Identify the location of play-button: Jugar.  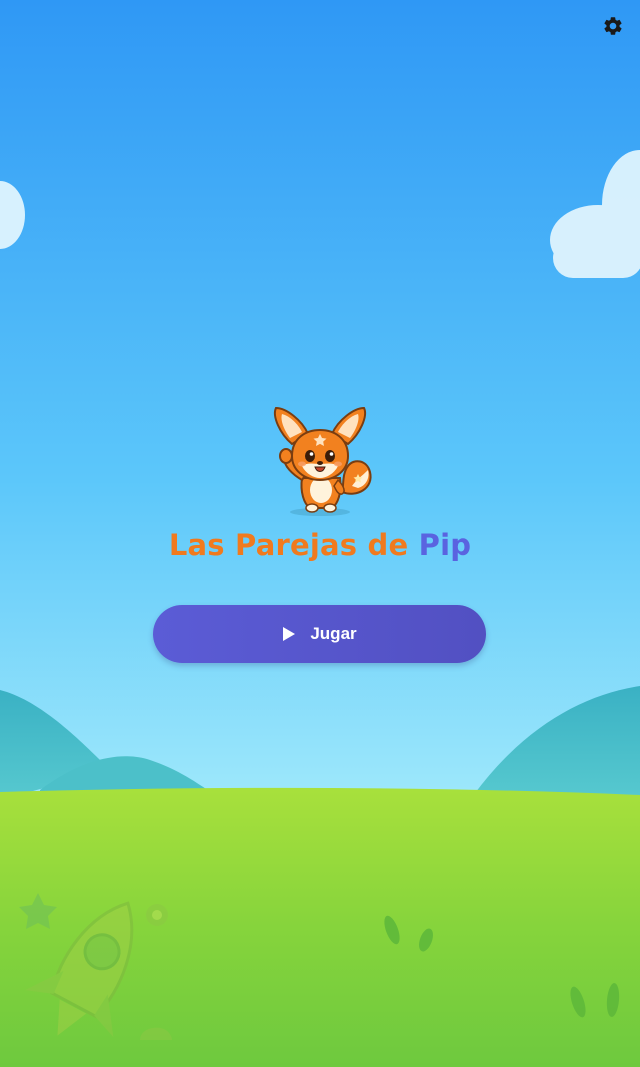
(319, 634).